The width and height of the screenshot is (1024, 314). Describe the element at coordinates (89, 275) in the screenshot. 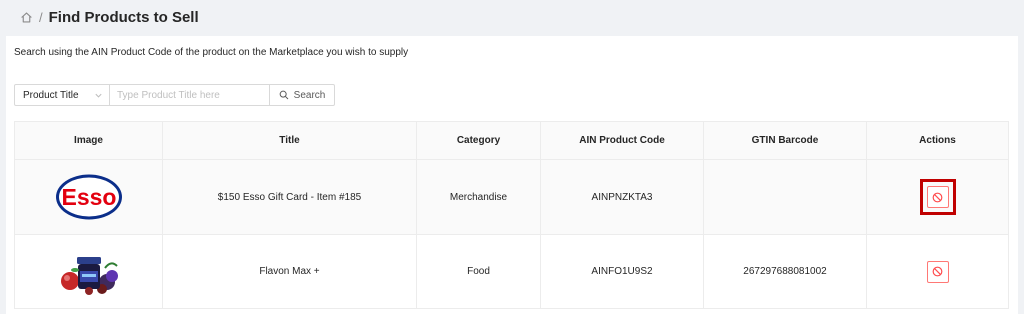

I see `flavon-product-image` at that location.